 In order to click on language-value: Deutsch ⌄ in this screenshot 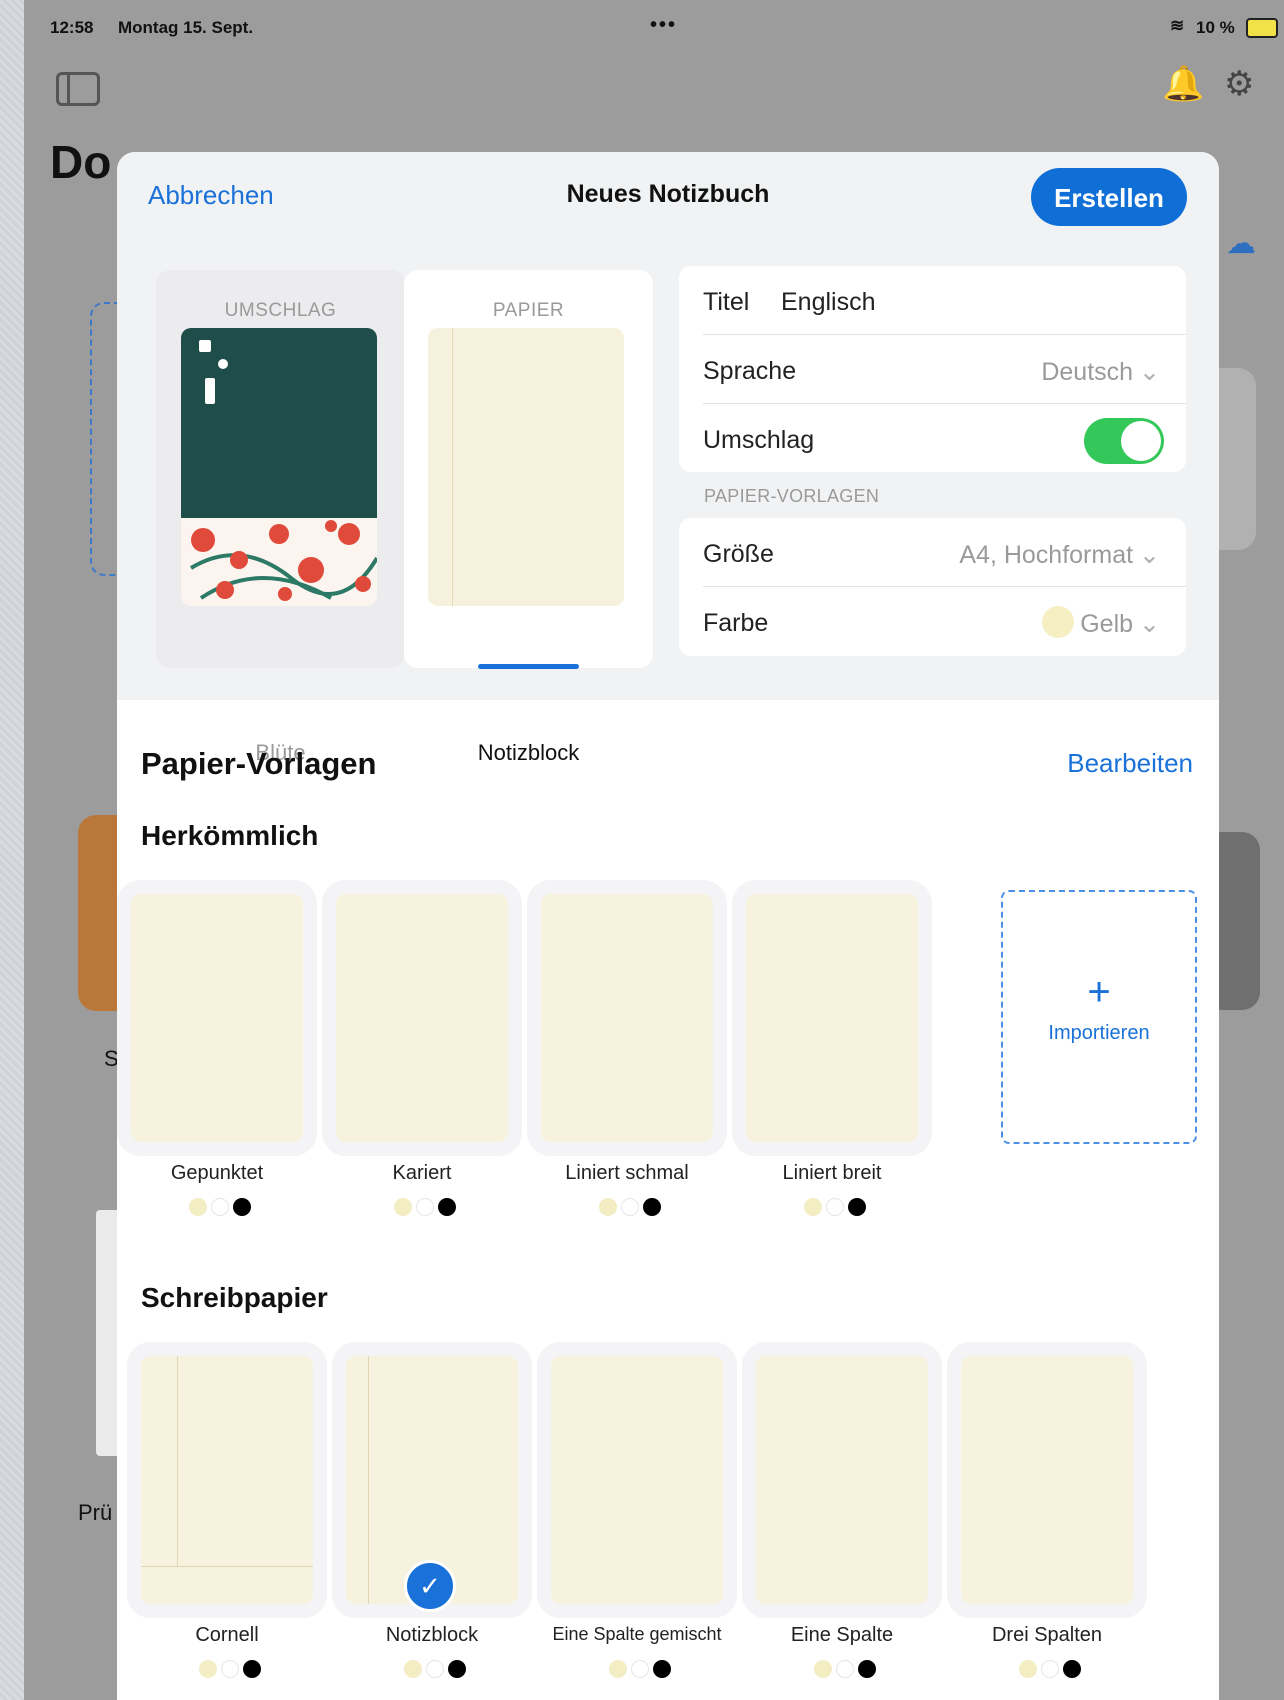, I will do `click(1100, 372)`.